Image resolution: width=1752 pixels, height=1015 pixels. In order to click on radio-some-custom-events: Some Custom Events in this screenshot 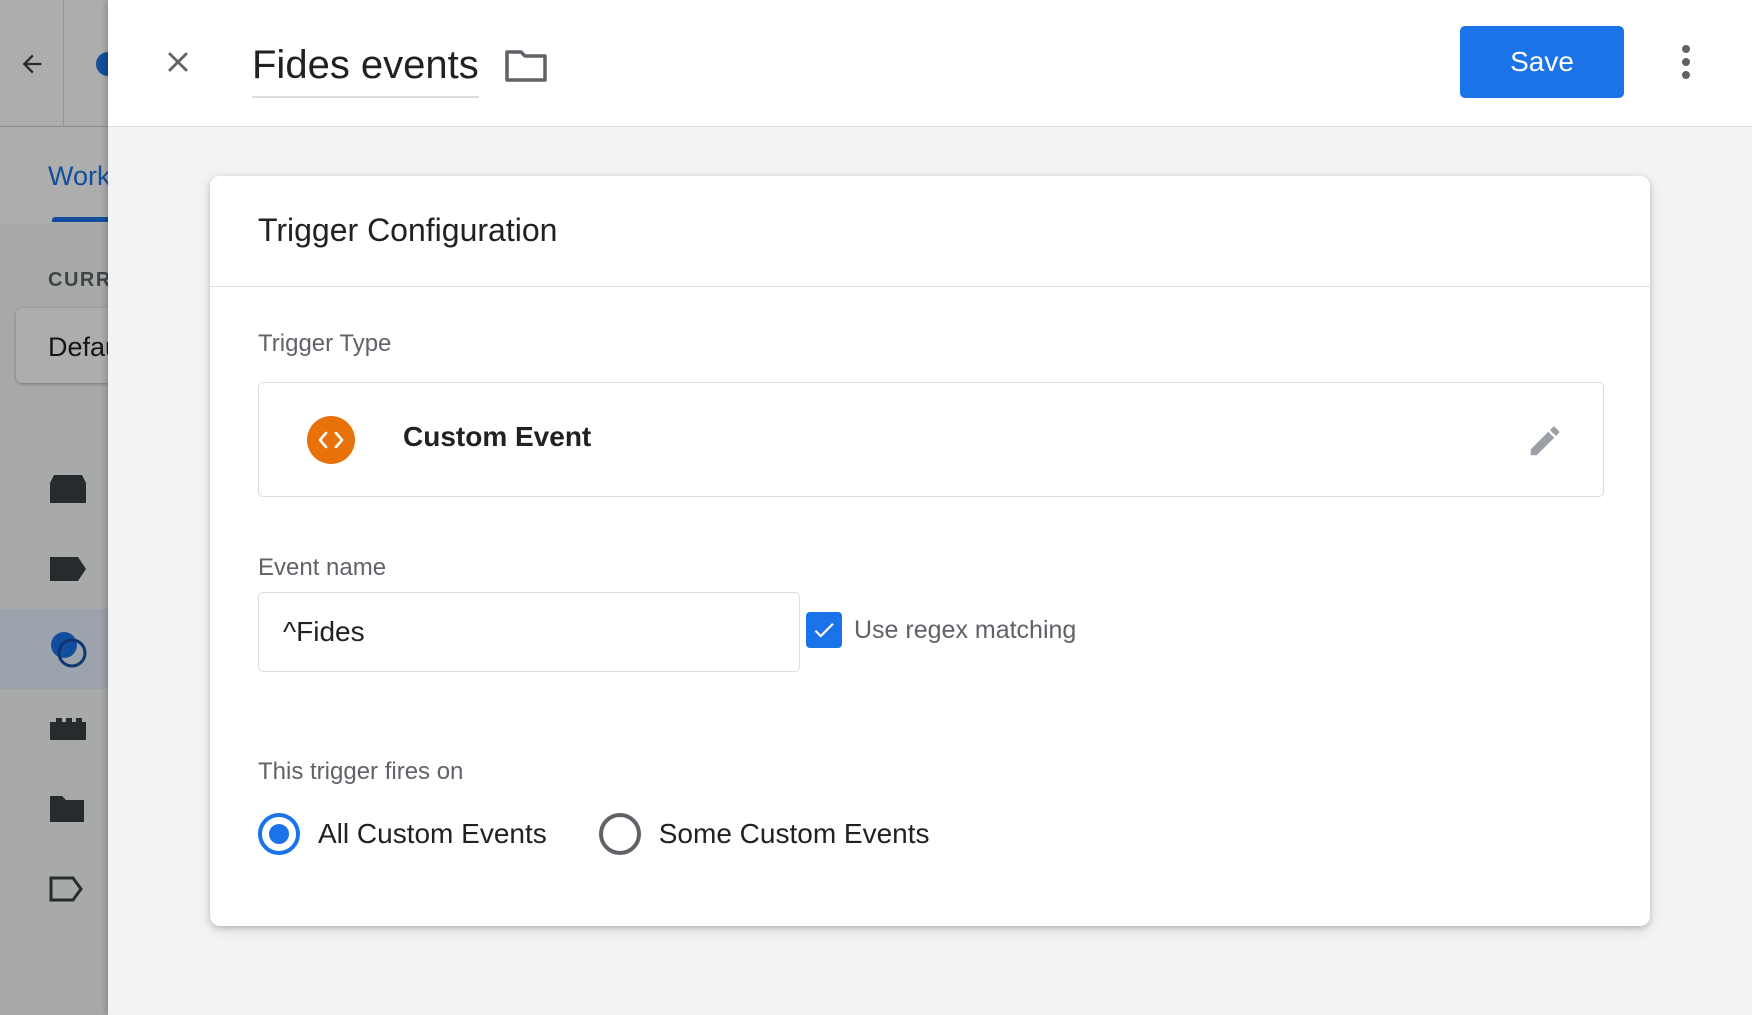, I will do `click(764, 834)`.